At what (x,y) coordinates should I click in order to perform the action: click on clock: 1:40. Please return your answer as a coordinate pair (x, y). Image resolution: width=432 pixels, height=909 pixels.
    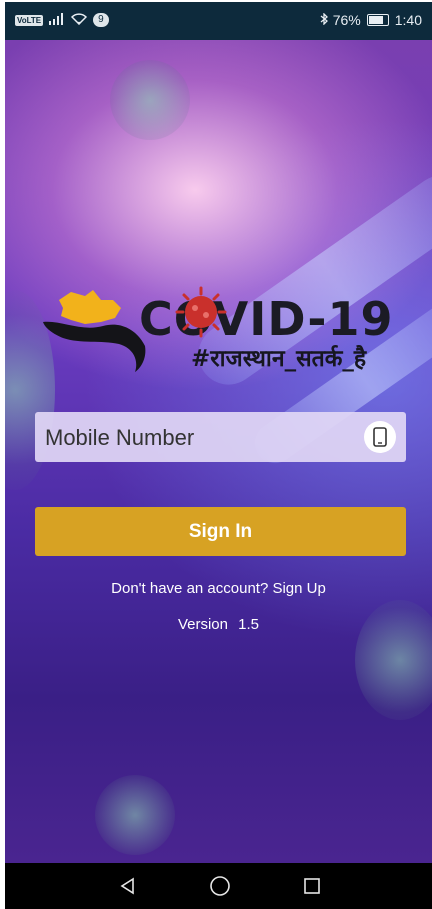
    Looking at the image, I should click on (408, 20).